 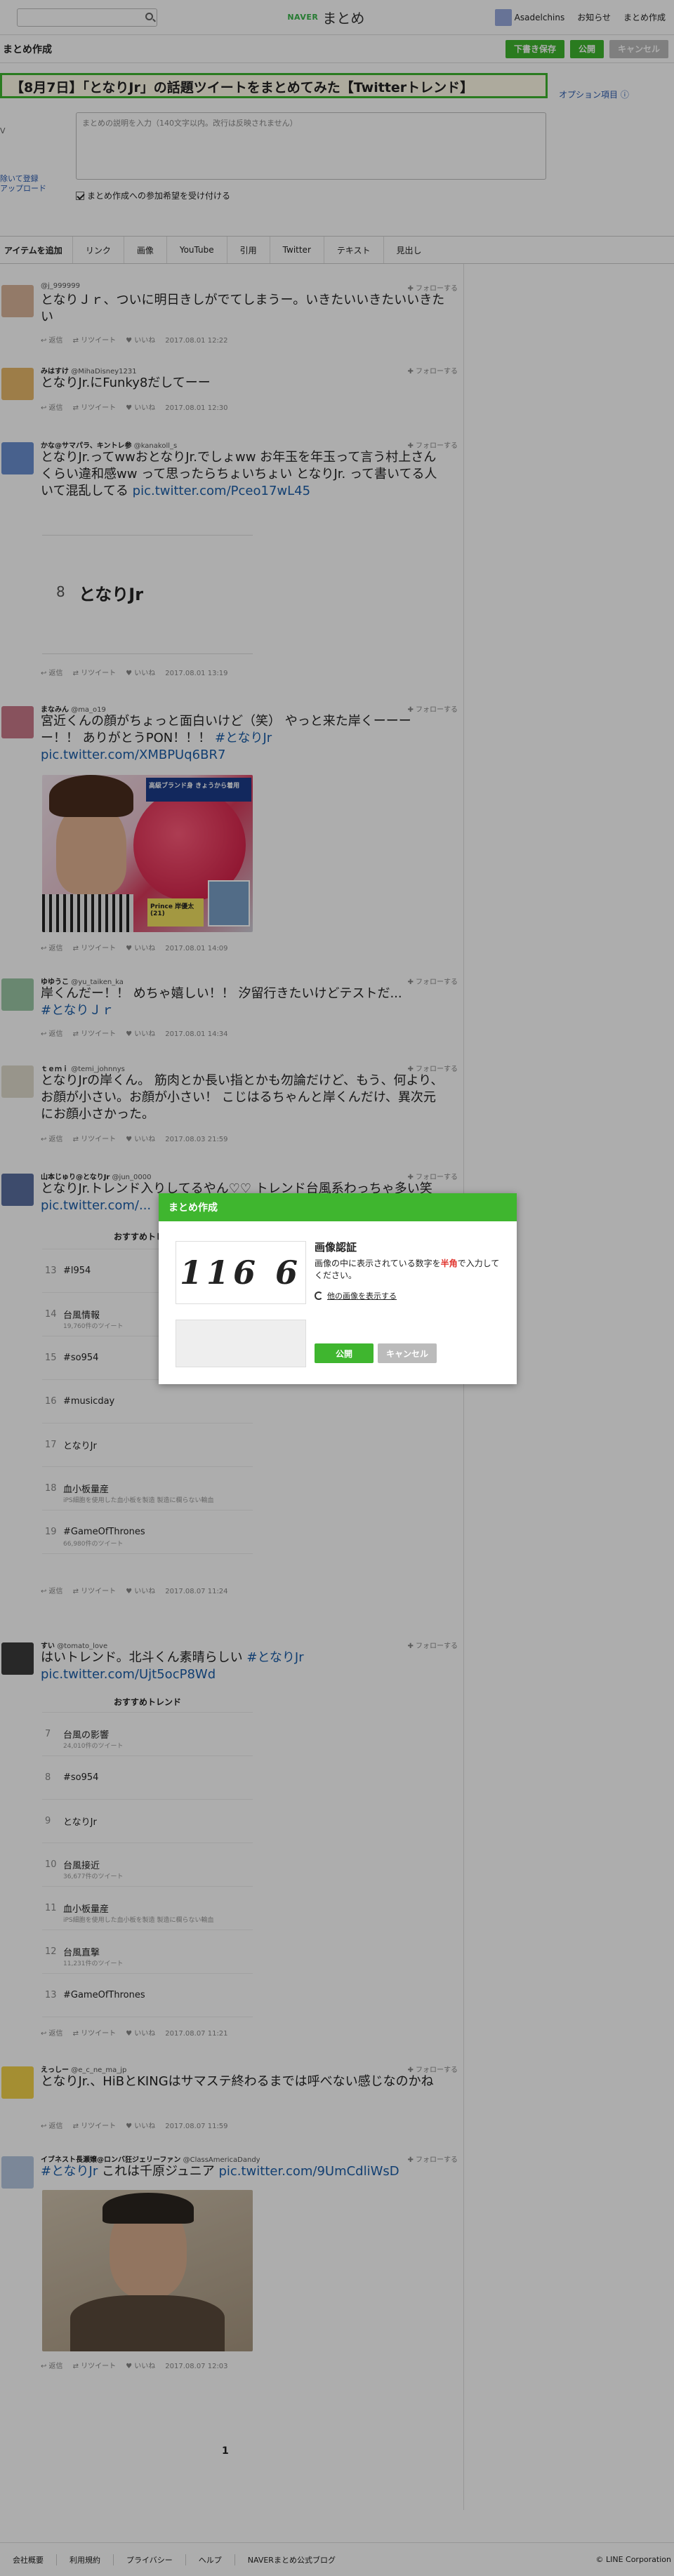 I want to click on modal-description: 画像の中に表示されている数字を半角で入力してください。, so click(x=407, y=1270).